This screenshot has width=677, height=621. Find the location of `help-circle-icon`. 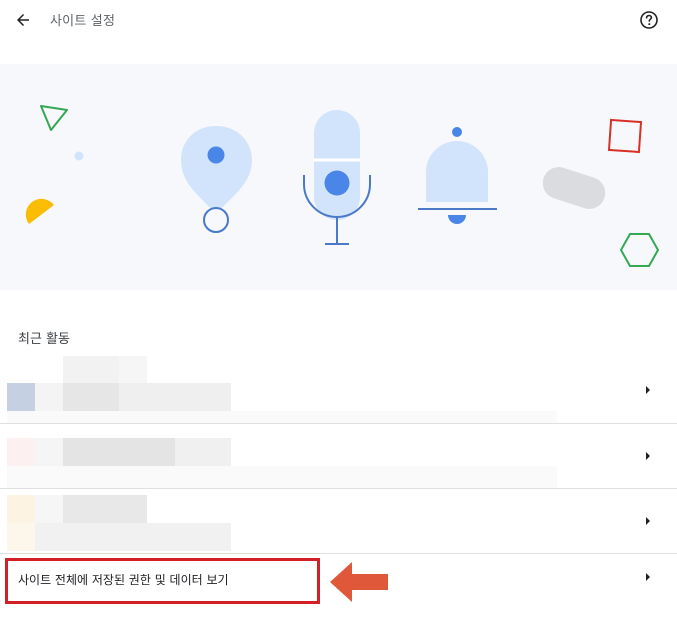

help-circle-icon is located at coordinates (649, 20).